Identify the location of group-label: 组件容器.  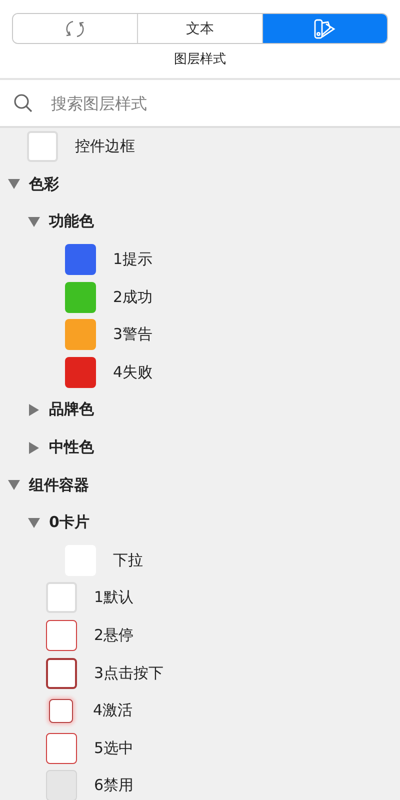
(59, 485).